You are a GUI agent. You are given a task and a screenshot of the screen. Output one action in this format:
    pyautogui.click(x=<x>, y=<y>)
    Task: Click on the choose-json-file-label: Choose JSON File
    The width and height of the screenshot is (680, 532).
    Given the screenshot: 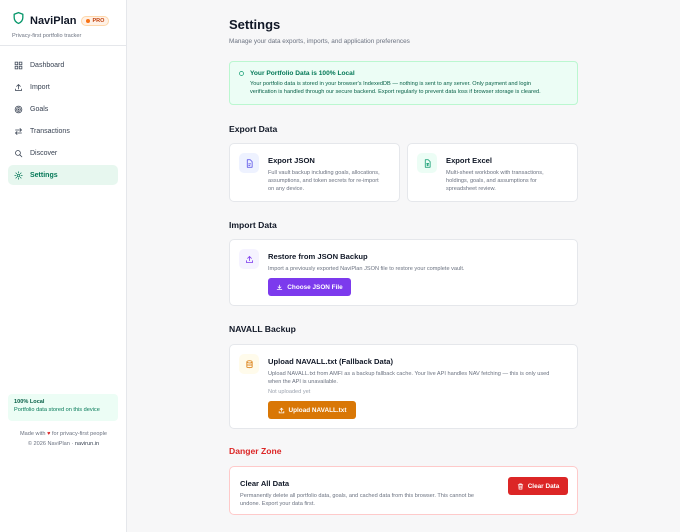 What is the action you would take?
    pyautogui.click(x=315, y=287)
    